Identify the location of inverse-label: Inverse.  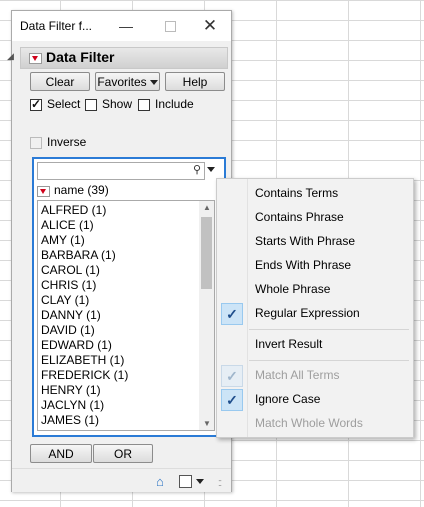
(67, 142).